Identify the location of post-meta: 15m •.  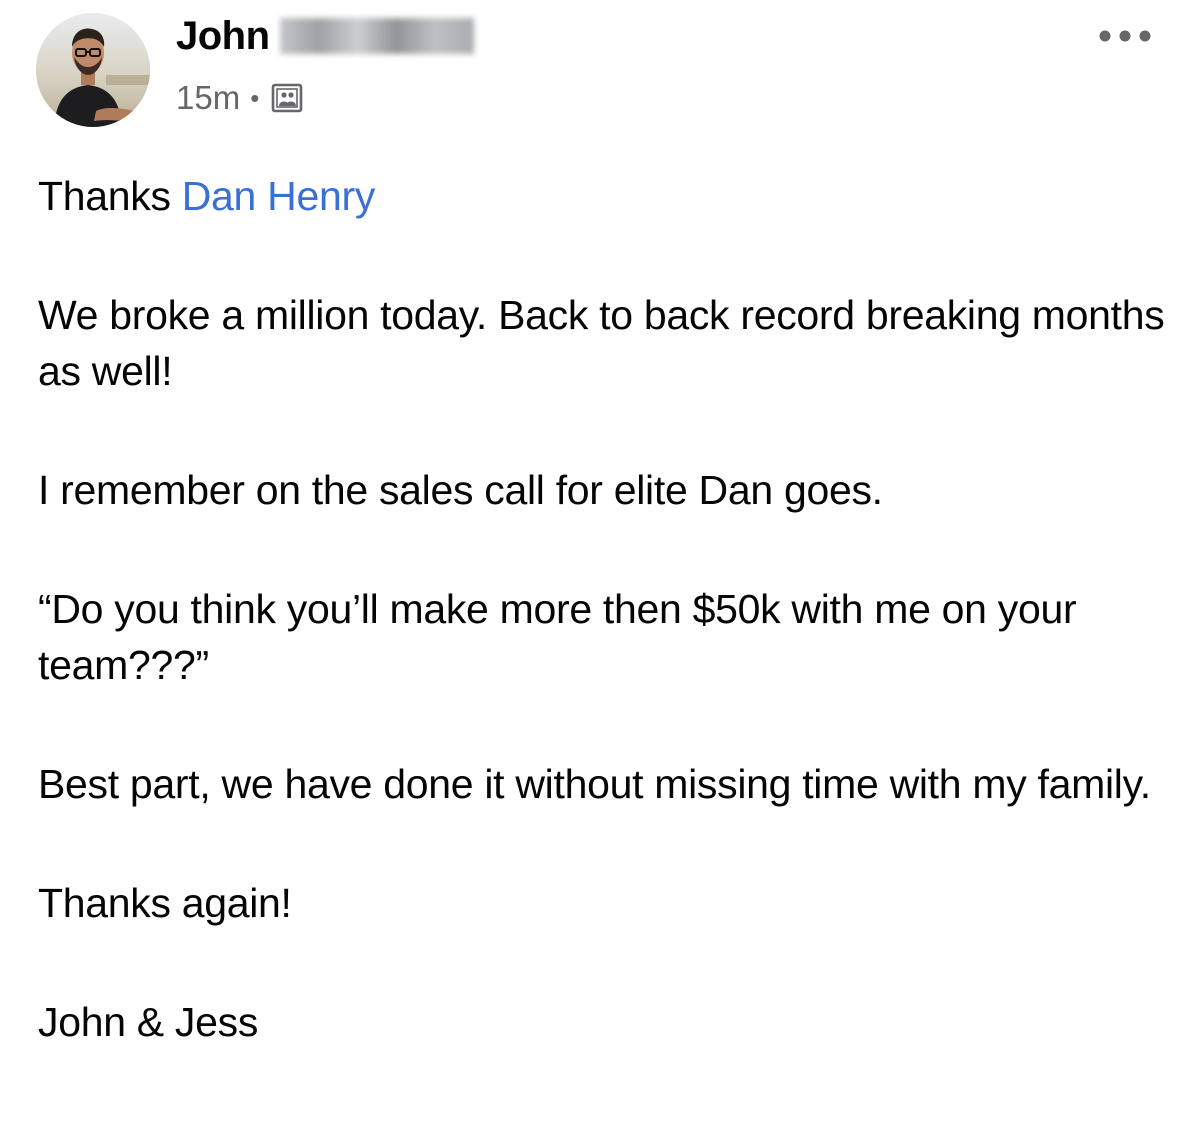
(240, 98).